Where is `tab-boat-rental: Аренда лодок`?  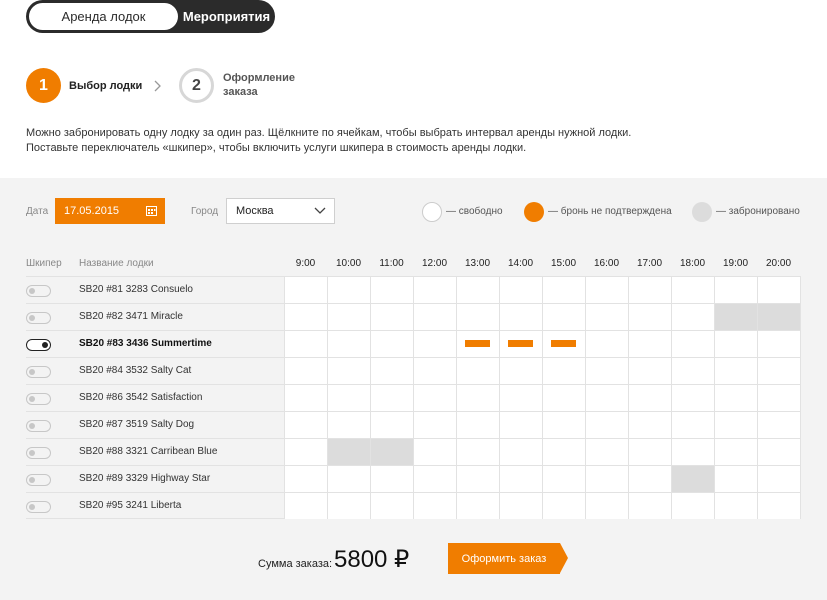
tab-boat-rental: Аренда лодок is located at coordinates (103, 16).